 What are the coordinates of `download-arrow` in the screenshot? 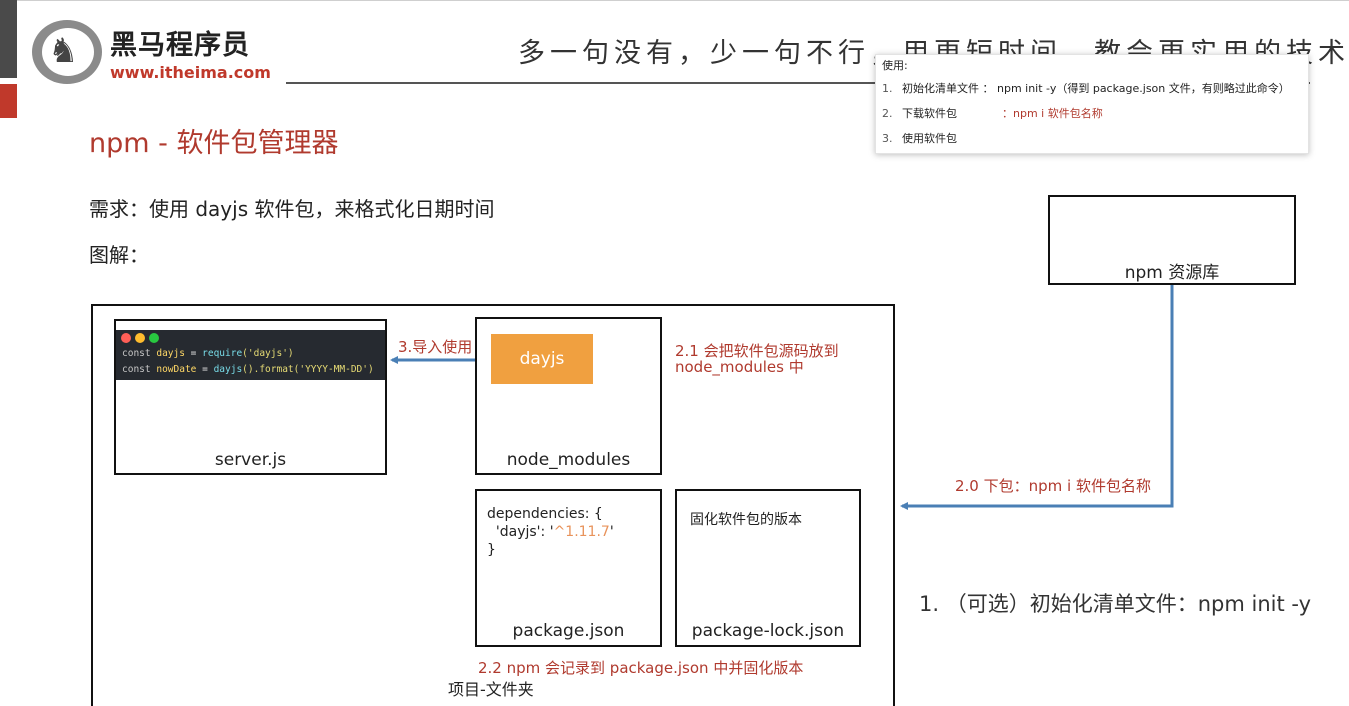 It's located at (1037, 397).